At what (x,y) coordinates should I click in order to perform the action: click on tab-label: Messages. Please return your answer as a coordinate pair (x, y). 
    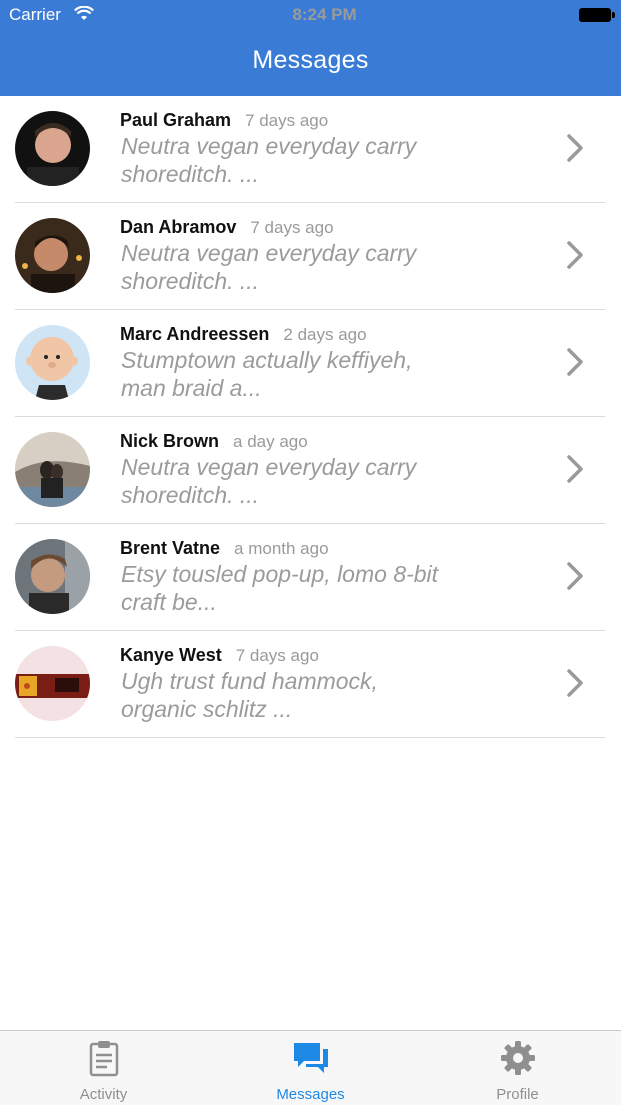
    Looking at the image, I should click on (310, 1094).